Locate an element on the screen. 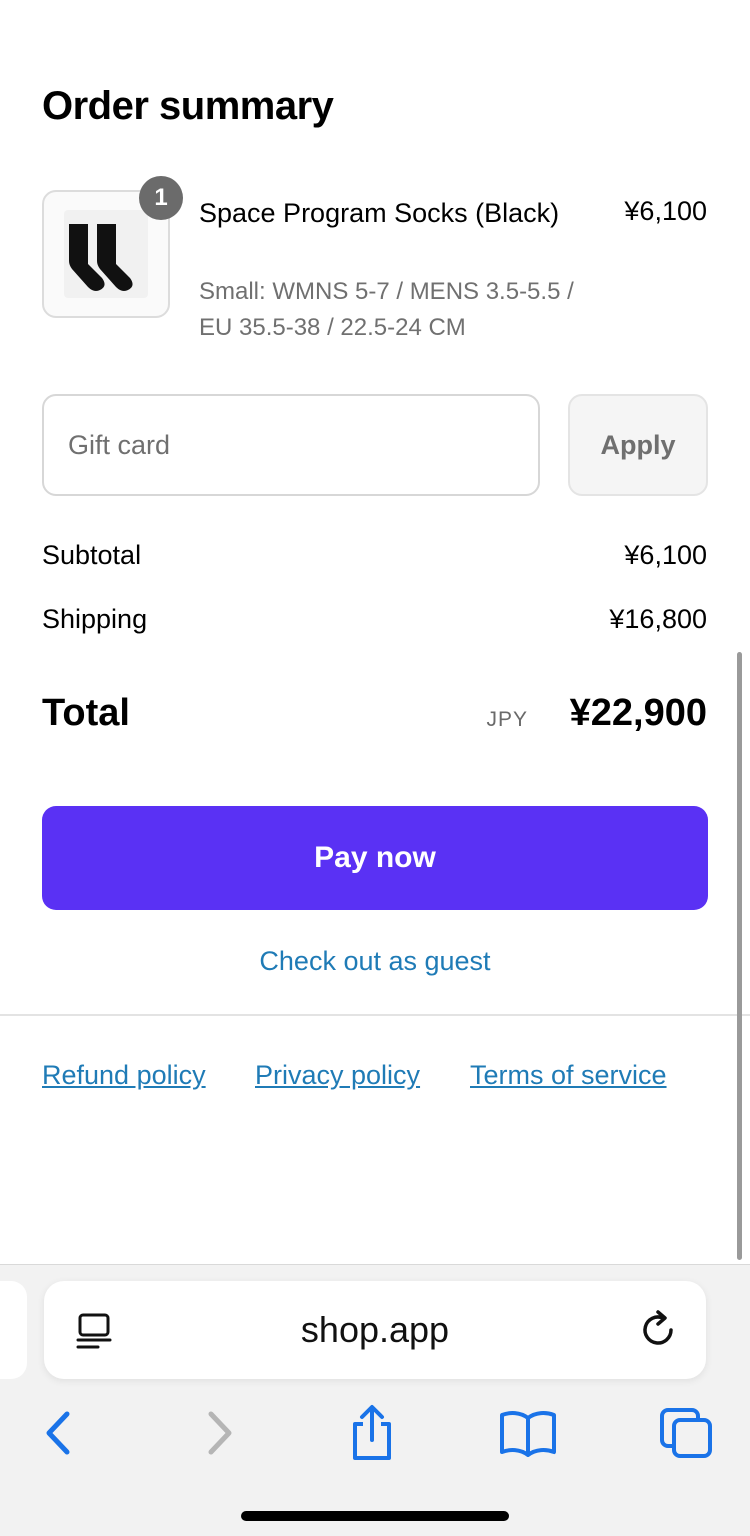  page-title: Order summary is located at coordinates (188, 106).